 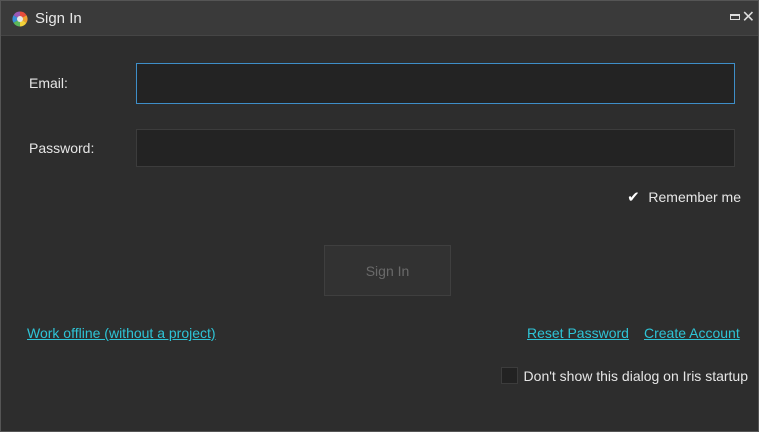 What do you see at coordinates (748, 17) in the screenshot?
I see `close-icon: ✕` at bounding box center [748, 17].